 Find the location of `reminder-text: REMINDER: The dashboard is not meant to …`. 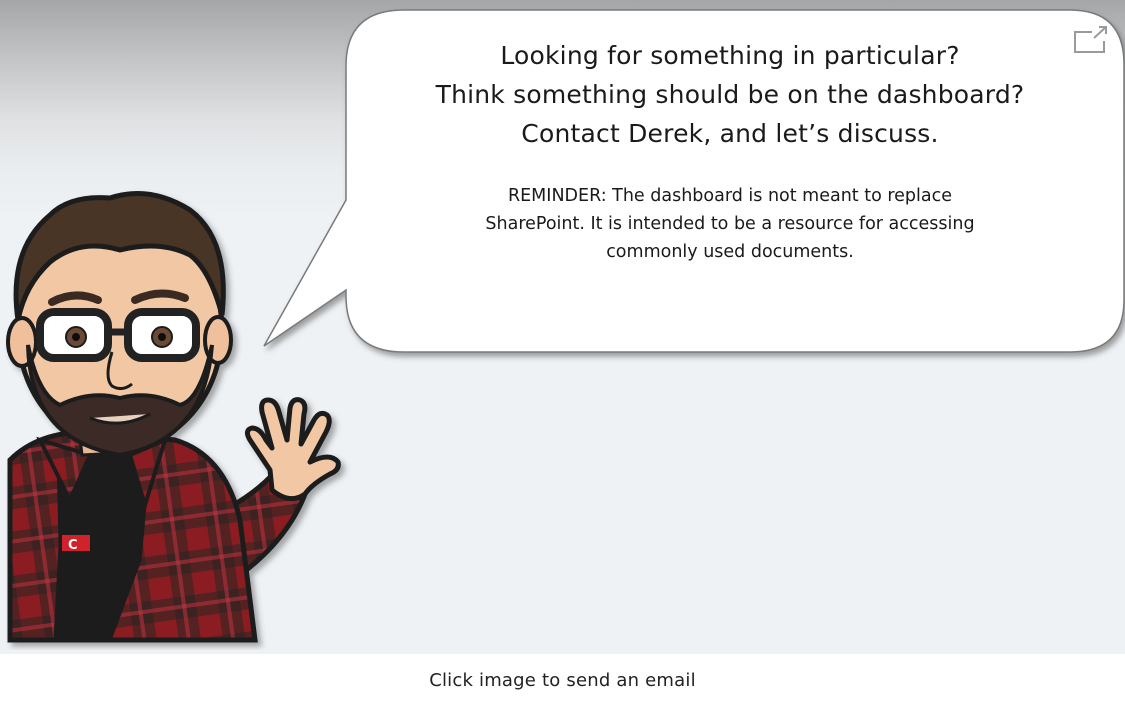

reminder-text: REMINDER: The dashboard is not meant to … is located at coordinates (730, 224).